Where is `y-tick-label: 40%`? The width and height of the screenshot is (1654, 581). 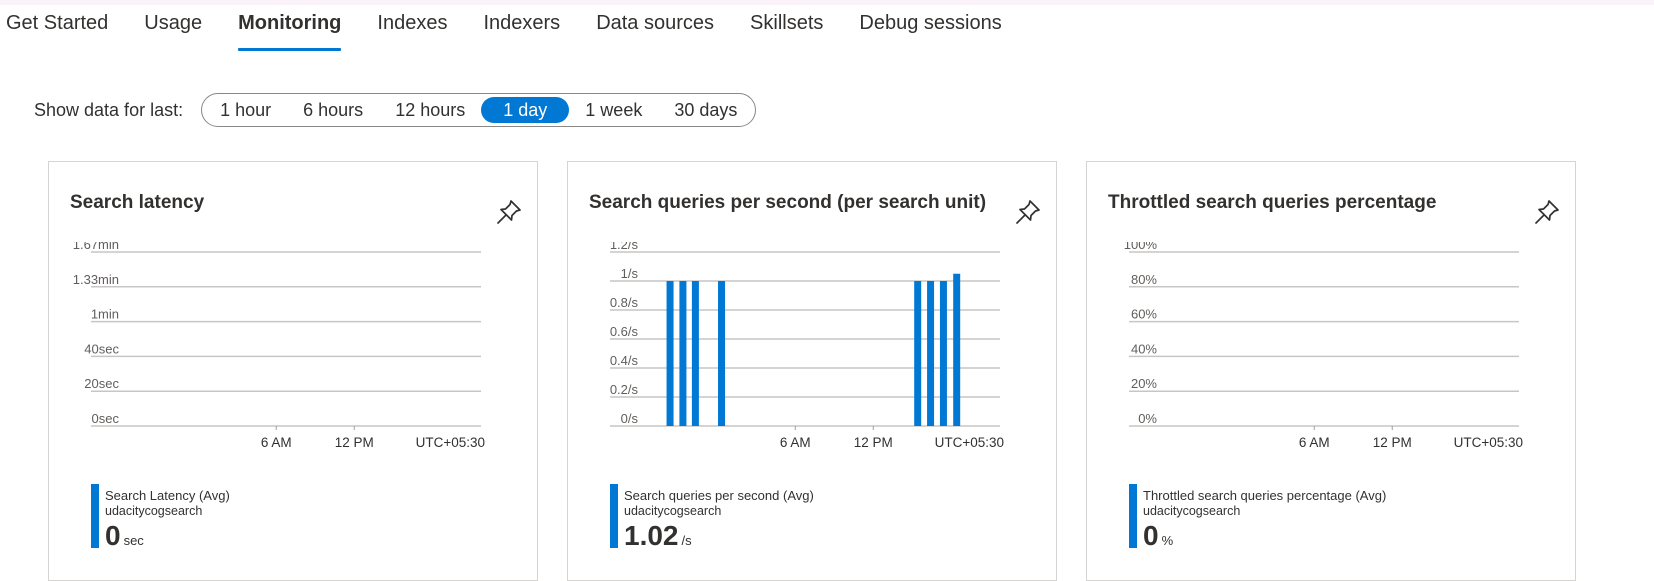 y-tick-label: 40% is located at coordinates (1144, 348).